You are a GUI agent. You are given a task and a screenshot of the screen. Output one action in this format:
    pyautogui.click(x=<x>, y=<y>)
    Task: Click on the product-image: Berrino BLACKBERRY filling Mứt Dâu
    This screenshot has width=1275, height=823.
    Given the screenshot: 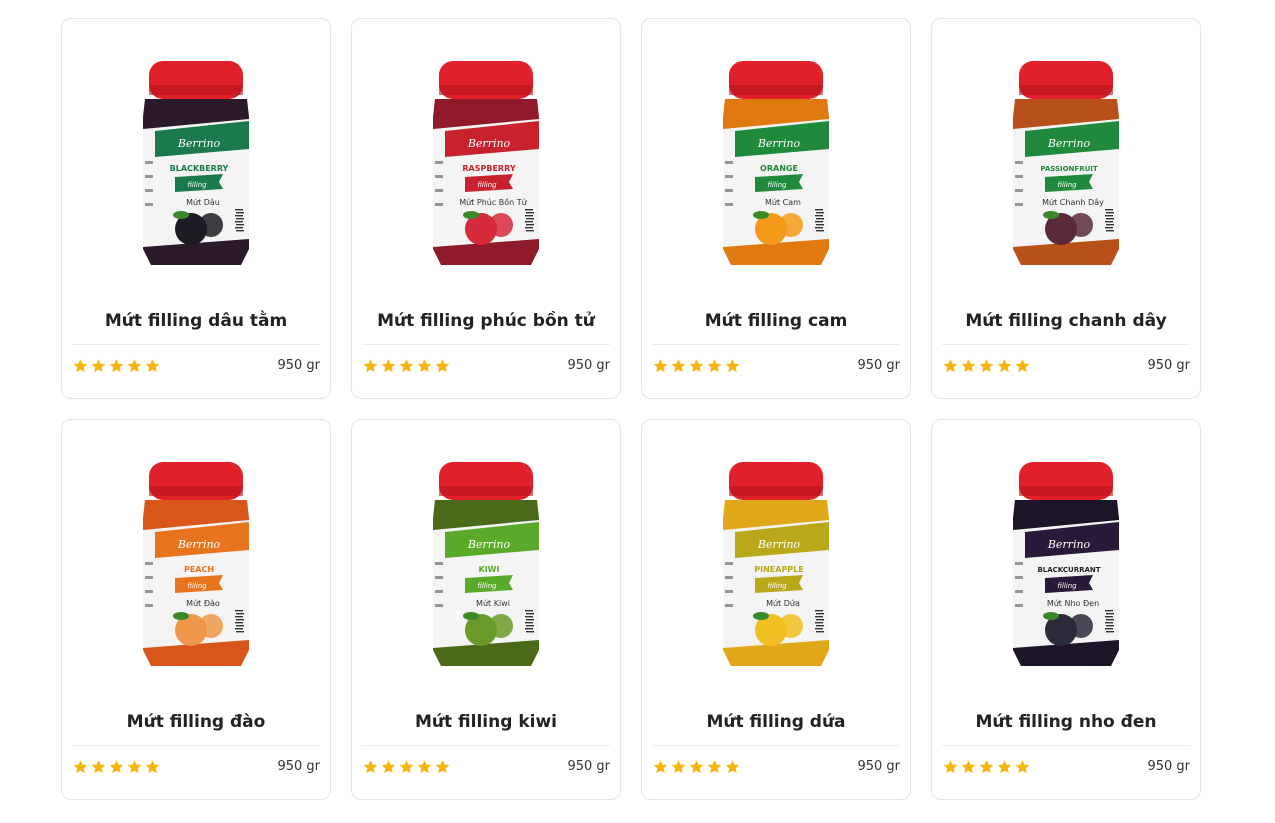 What is the action you would take?
    pyautogui.click(x=196, y=159)
    